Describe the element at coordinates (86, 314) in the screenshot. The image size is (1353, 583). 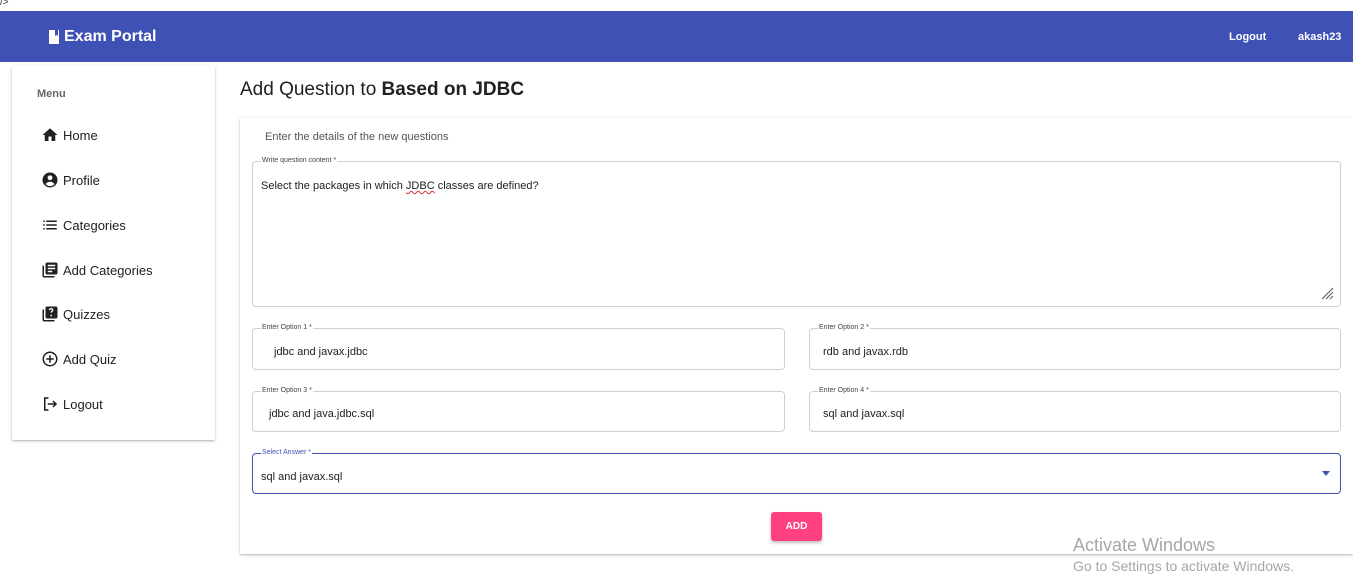
I see `sidebar-item-label: Quizzes` at that location.